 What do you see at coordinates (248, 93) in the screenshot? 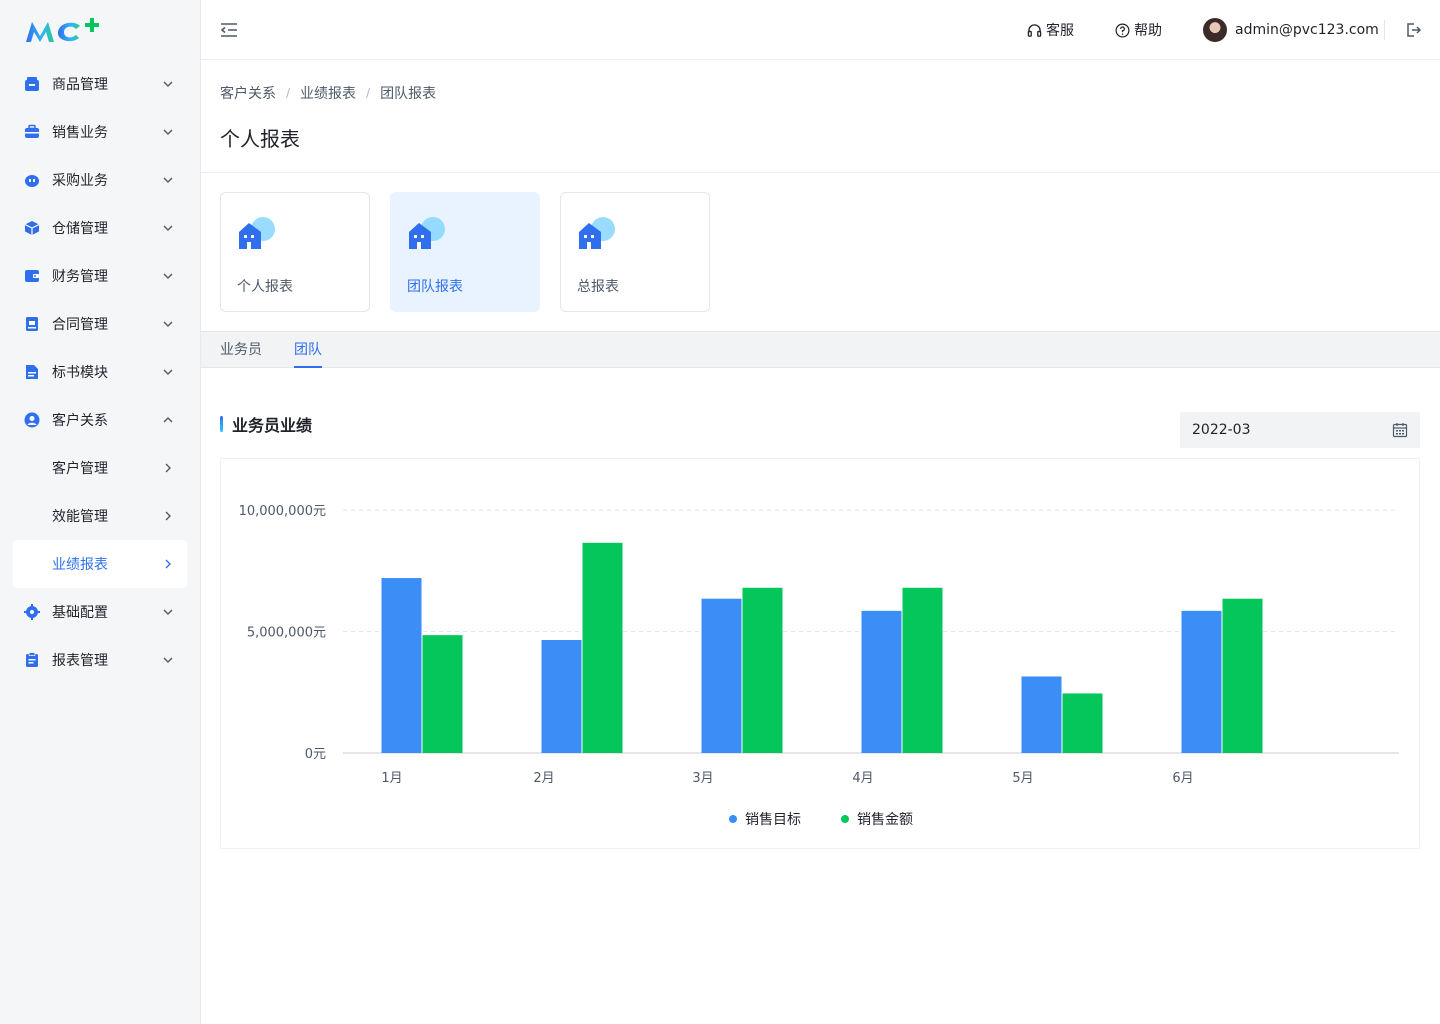
I see `breadcrumb-item: 客户关系` at bounding box center [248, 93].